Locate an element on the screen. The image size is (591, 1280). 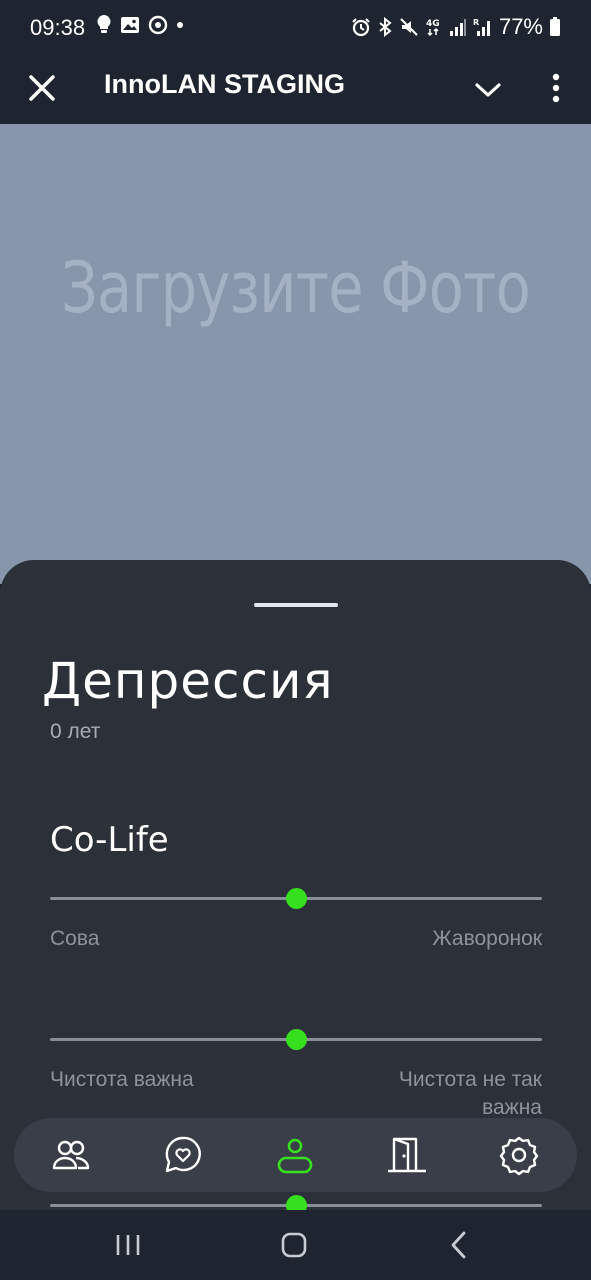
bulb-icon is located at coordinates (104, 24).